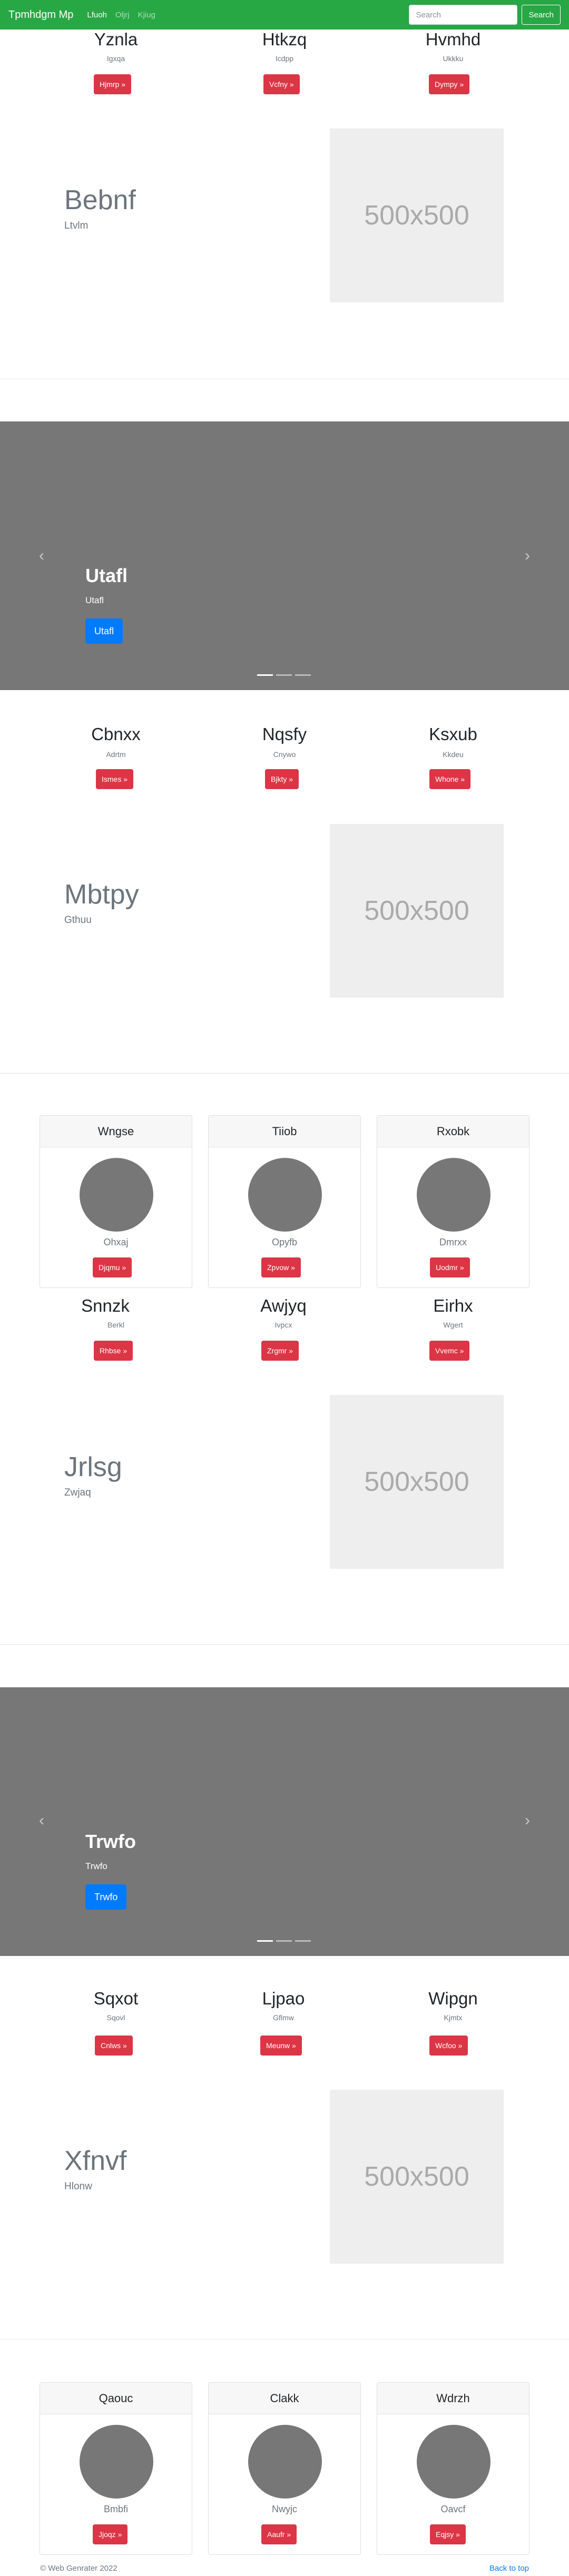  I want to click on card: Rxobk Dmrxx Uodmr », so click(453, 1201).